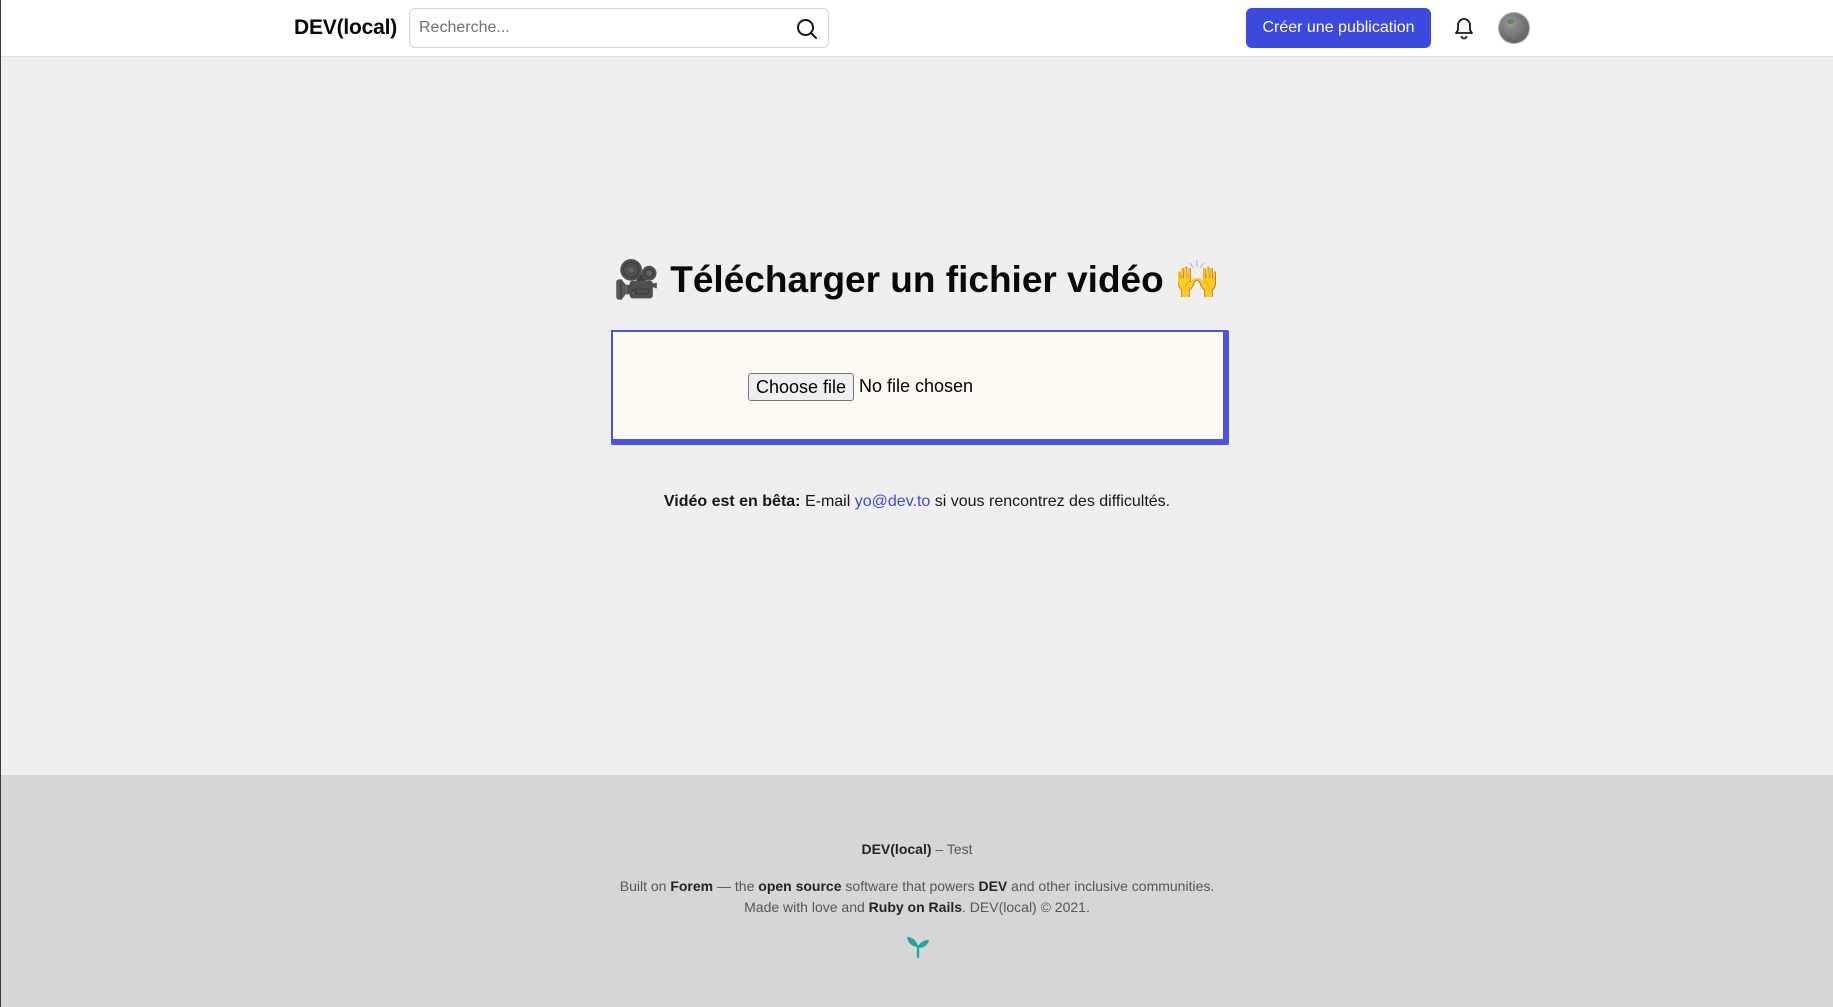 The width and height of the screenshot is (1833, 1007). I want to click on footer-site-suffix: – Test, so click(954, 849).